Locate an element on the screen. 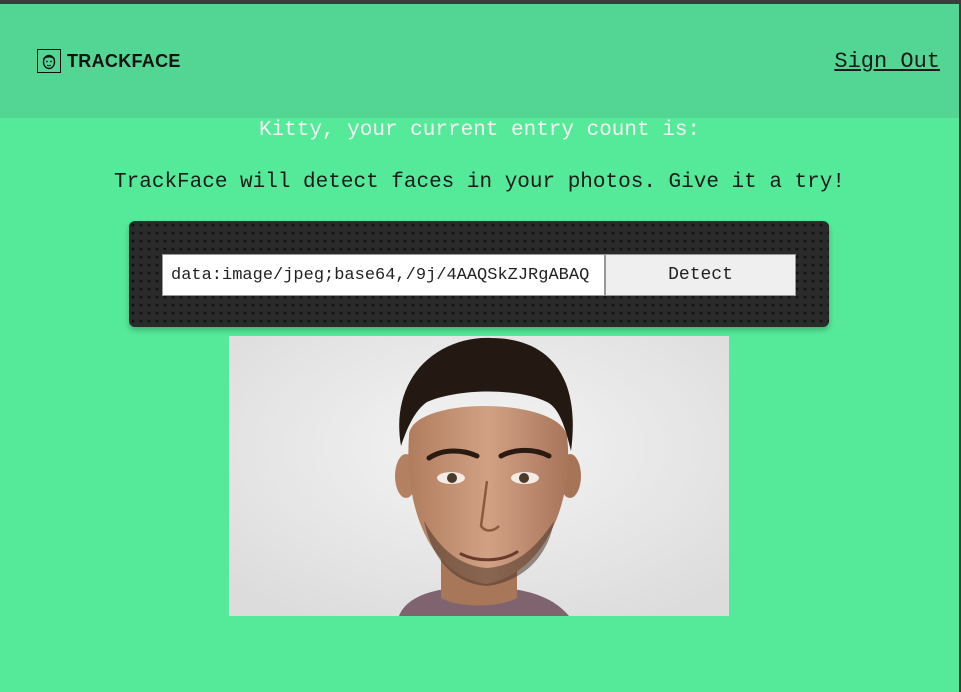 This screenshot has width=961, height=692. sign-out-link: Sign Out is located at coordinates (887, 61).